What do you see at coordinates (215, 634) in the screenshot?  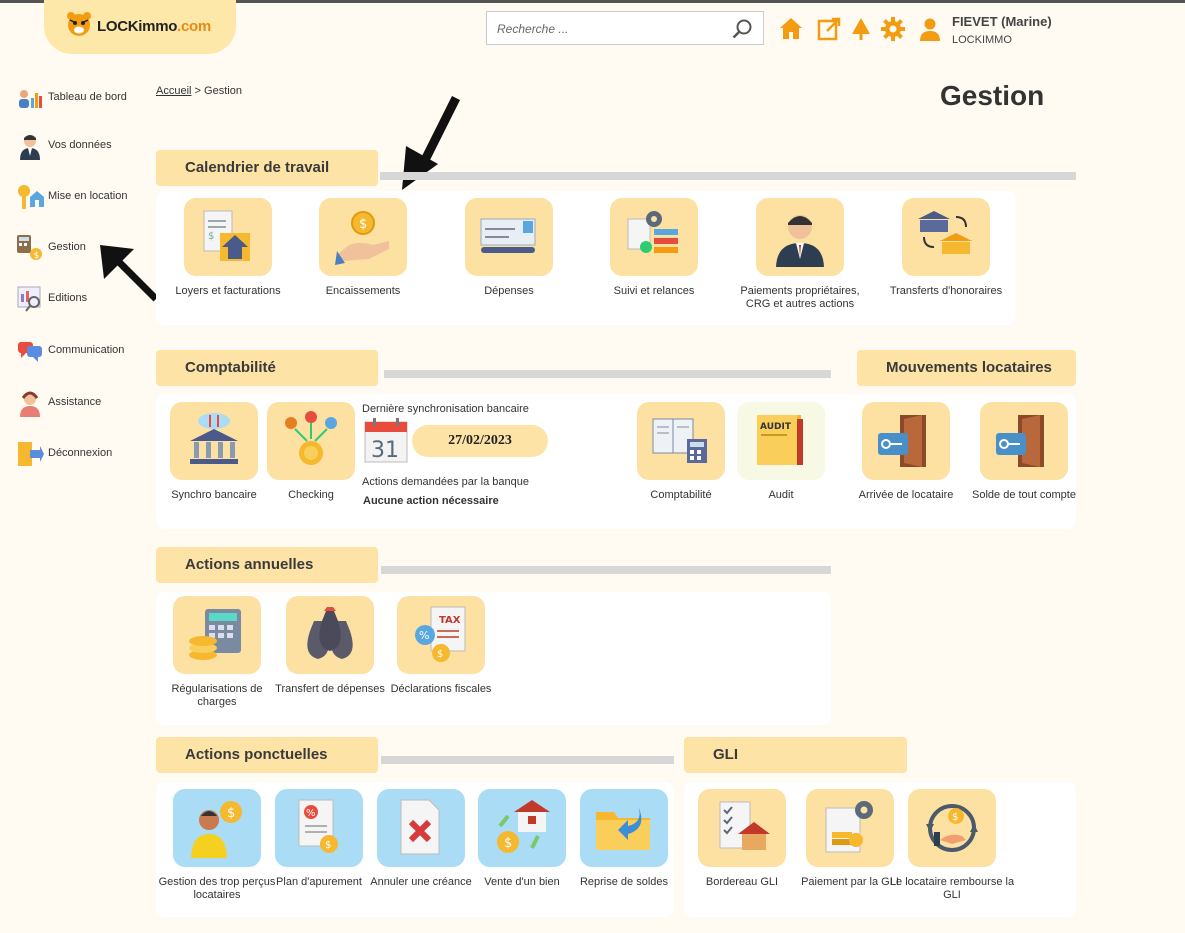 I see `calculator-coins-icon` at bounding box center [215, 634].